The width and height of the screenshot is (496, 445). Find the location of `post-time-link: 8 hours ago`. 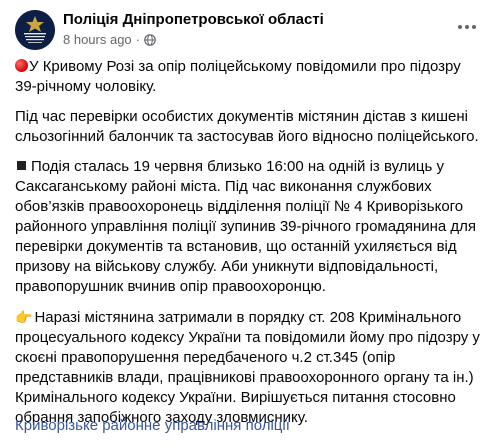

post-time-link: 8 hours ago is located at coordinates (97, 39).